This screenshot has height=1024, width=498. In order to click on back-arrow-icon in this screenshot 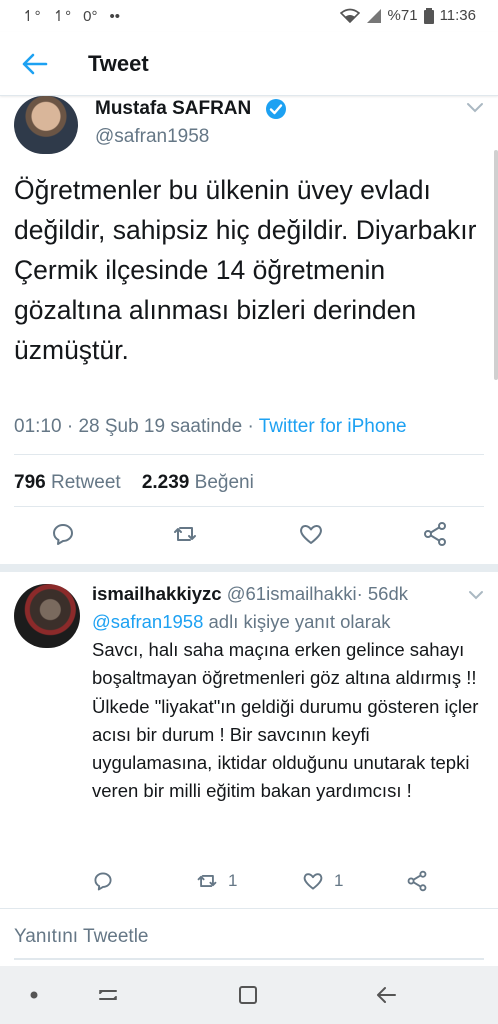, I will do `click(34, 64)`.